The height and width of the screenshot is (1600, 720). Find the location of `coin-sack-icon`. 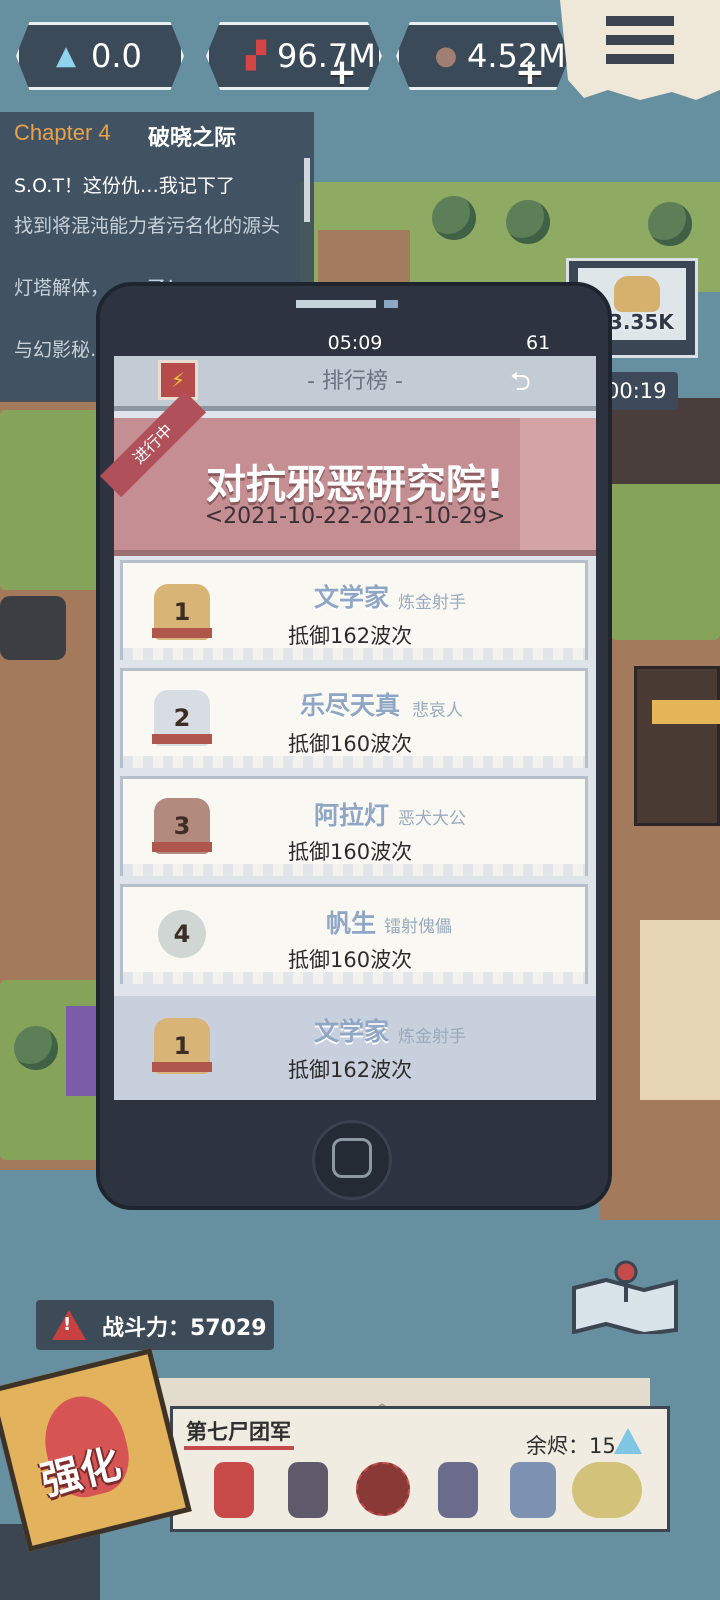

coin-sack-icon is located at coordinates (637, 294).